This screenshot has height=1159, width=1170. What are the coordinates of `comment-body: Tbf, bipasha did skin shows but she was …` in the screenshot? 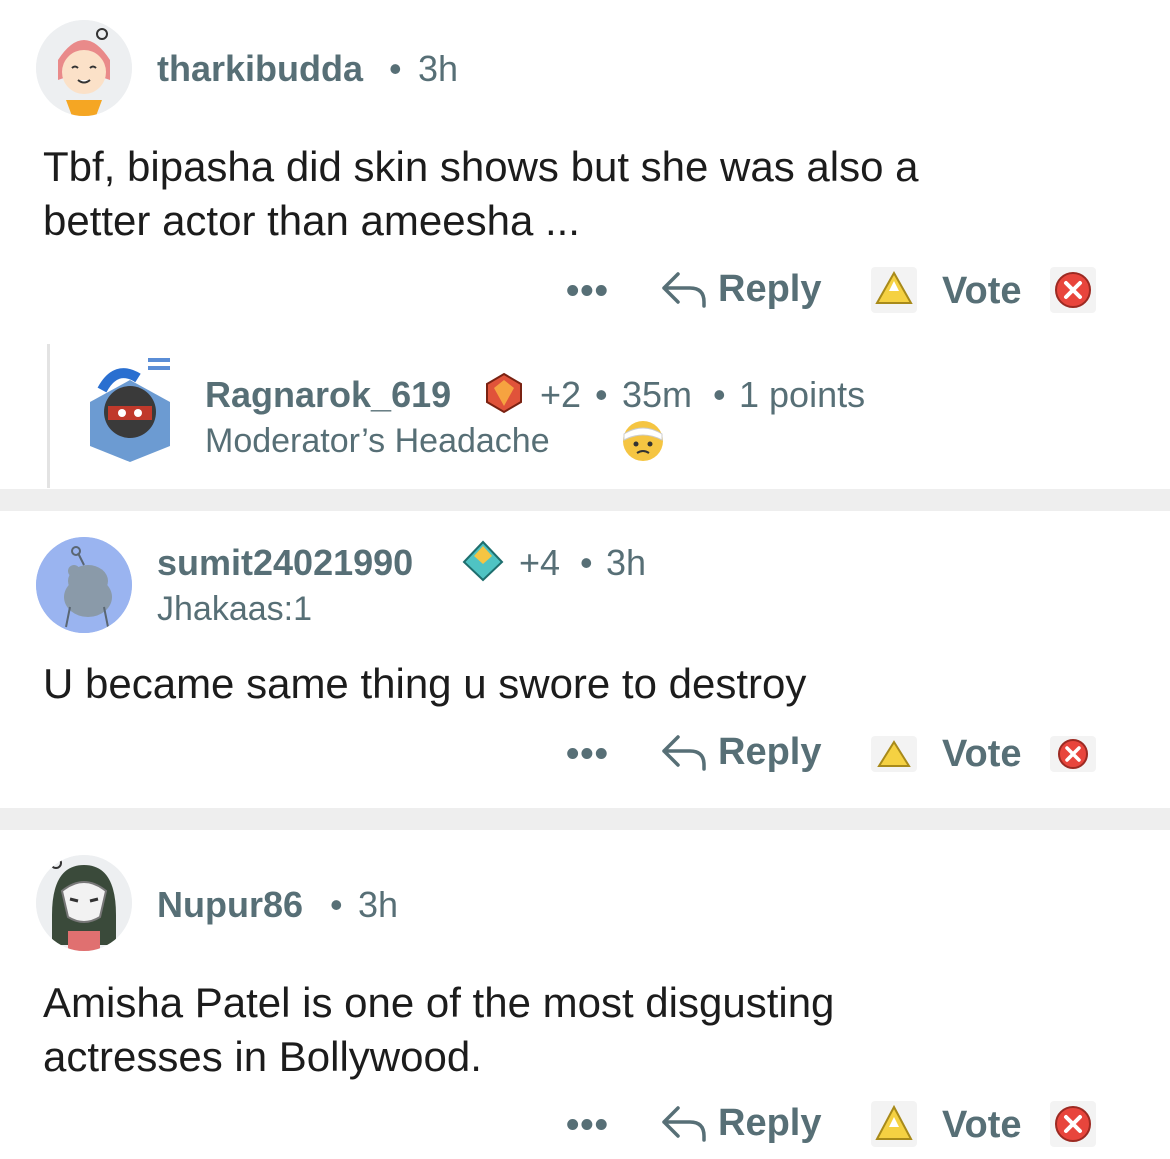 It's located at (583, 194).